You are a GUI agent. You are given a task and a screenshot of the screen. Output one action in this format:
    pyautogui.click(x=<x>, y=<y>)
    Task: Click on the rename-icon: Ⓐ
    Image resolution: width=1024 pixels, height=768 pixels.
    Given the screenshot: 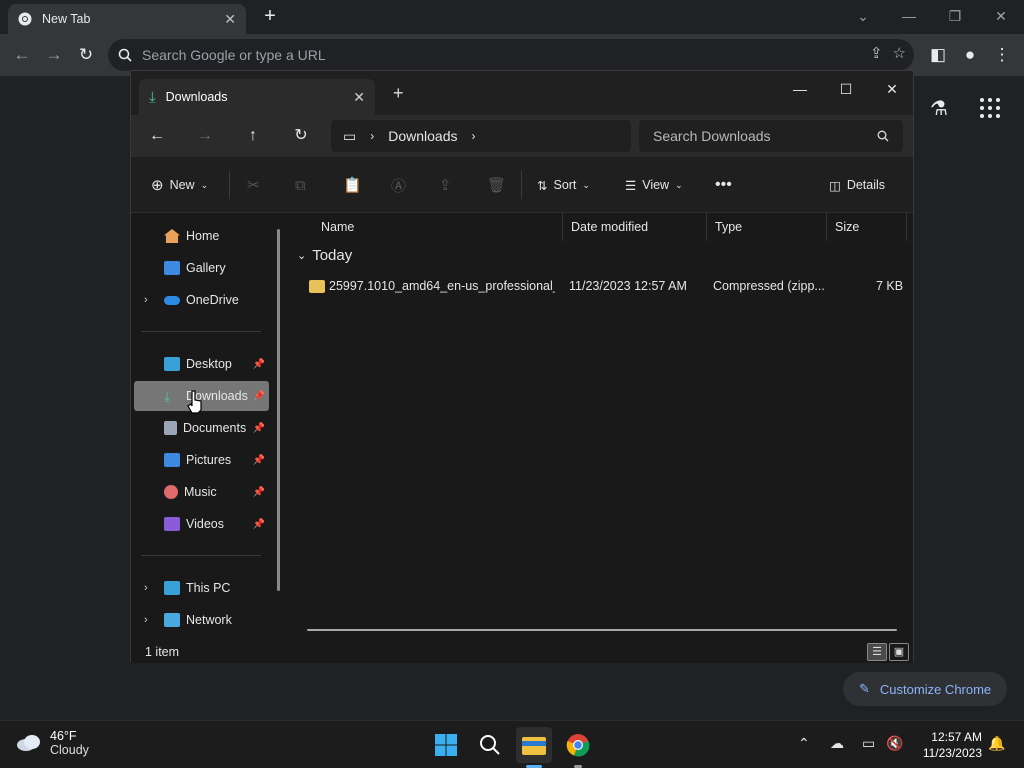 What is the action you would take?
    pyautogui.click(x=398, y=185)
    